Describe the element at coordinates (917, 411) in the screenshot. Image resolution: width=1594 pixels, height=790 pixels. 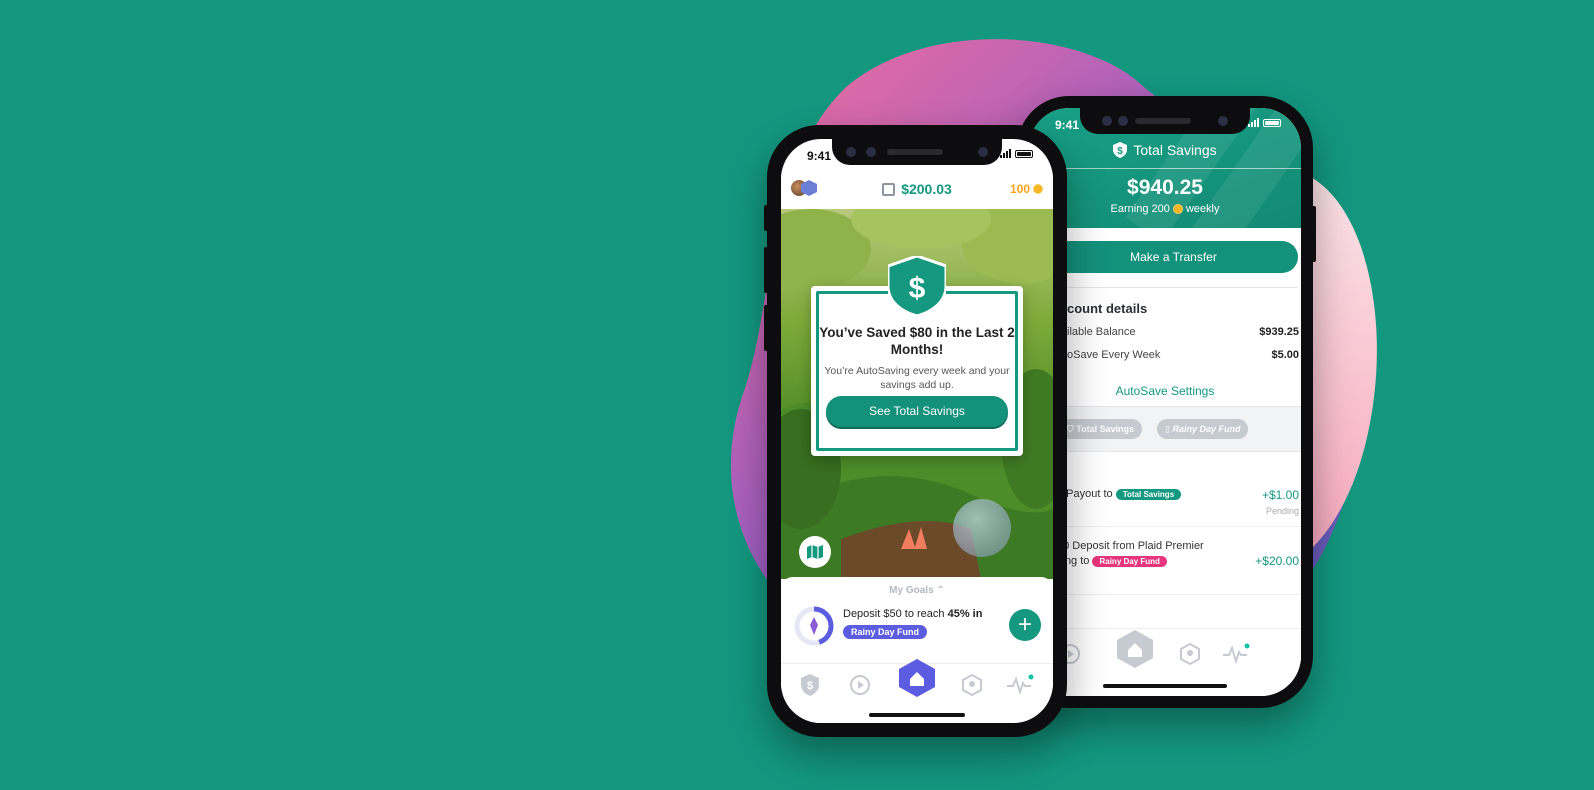
I see `see-total-savings-button: See Total Savings` at that location.